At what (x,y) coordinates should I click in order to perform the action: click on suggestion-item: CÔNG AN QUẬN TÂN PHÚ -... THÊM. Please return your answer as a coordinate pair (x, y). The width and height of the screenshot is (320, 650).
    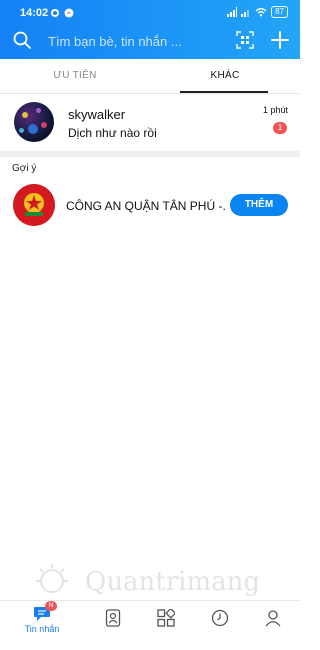
    Looking at the image, I should click on (150, 206).